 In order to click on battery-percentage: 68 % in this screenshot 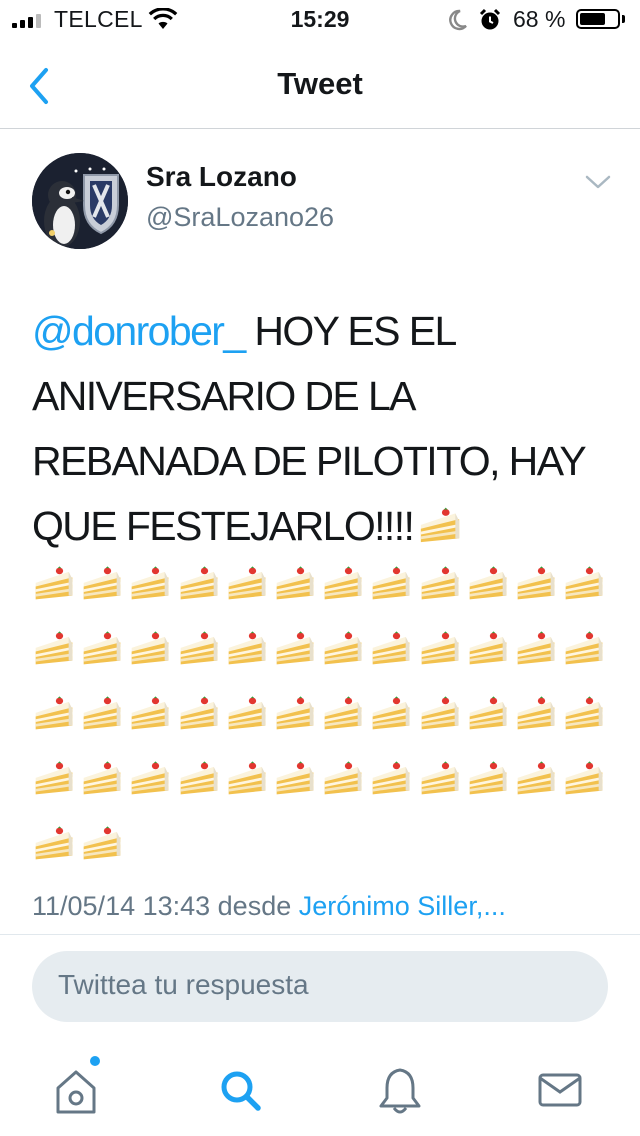, I will do `click(539, 19)`.